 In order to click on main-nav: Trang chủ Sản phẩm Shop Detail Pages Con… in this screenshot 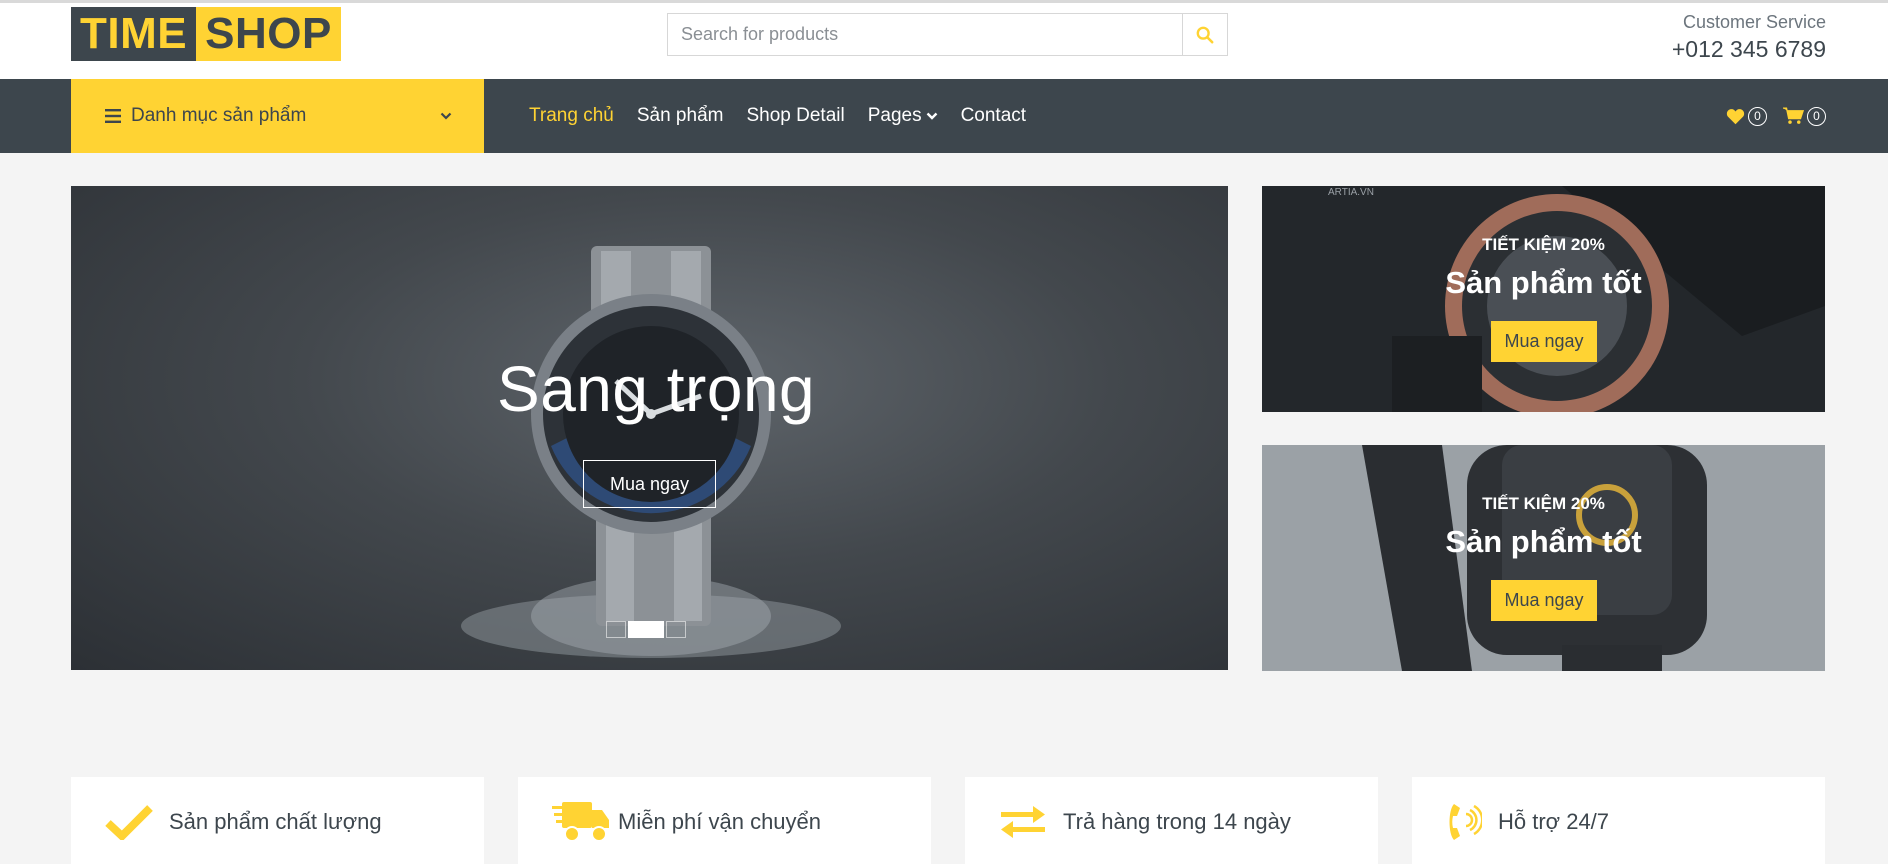, I will do `click(789, 116)`.